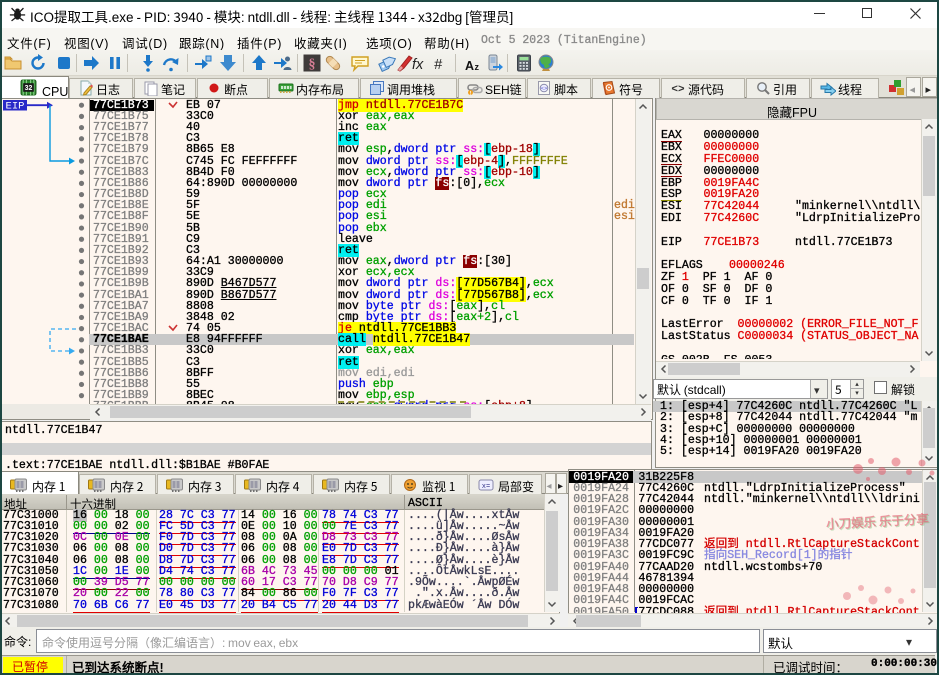 The width and height of the screenshot is (939, 675). What do you see at coordinates (486, 487) in the screenshot?
I see `svg-text: x=` at bounding box center [486, 487].